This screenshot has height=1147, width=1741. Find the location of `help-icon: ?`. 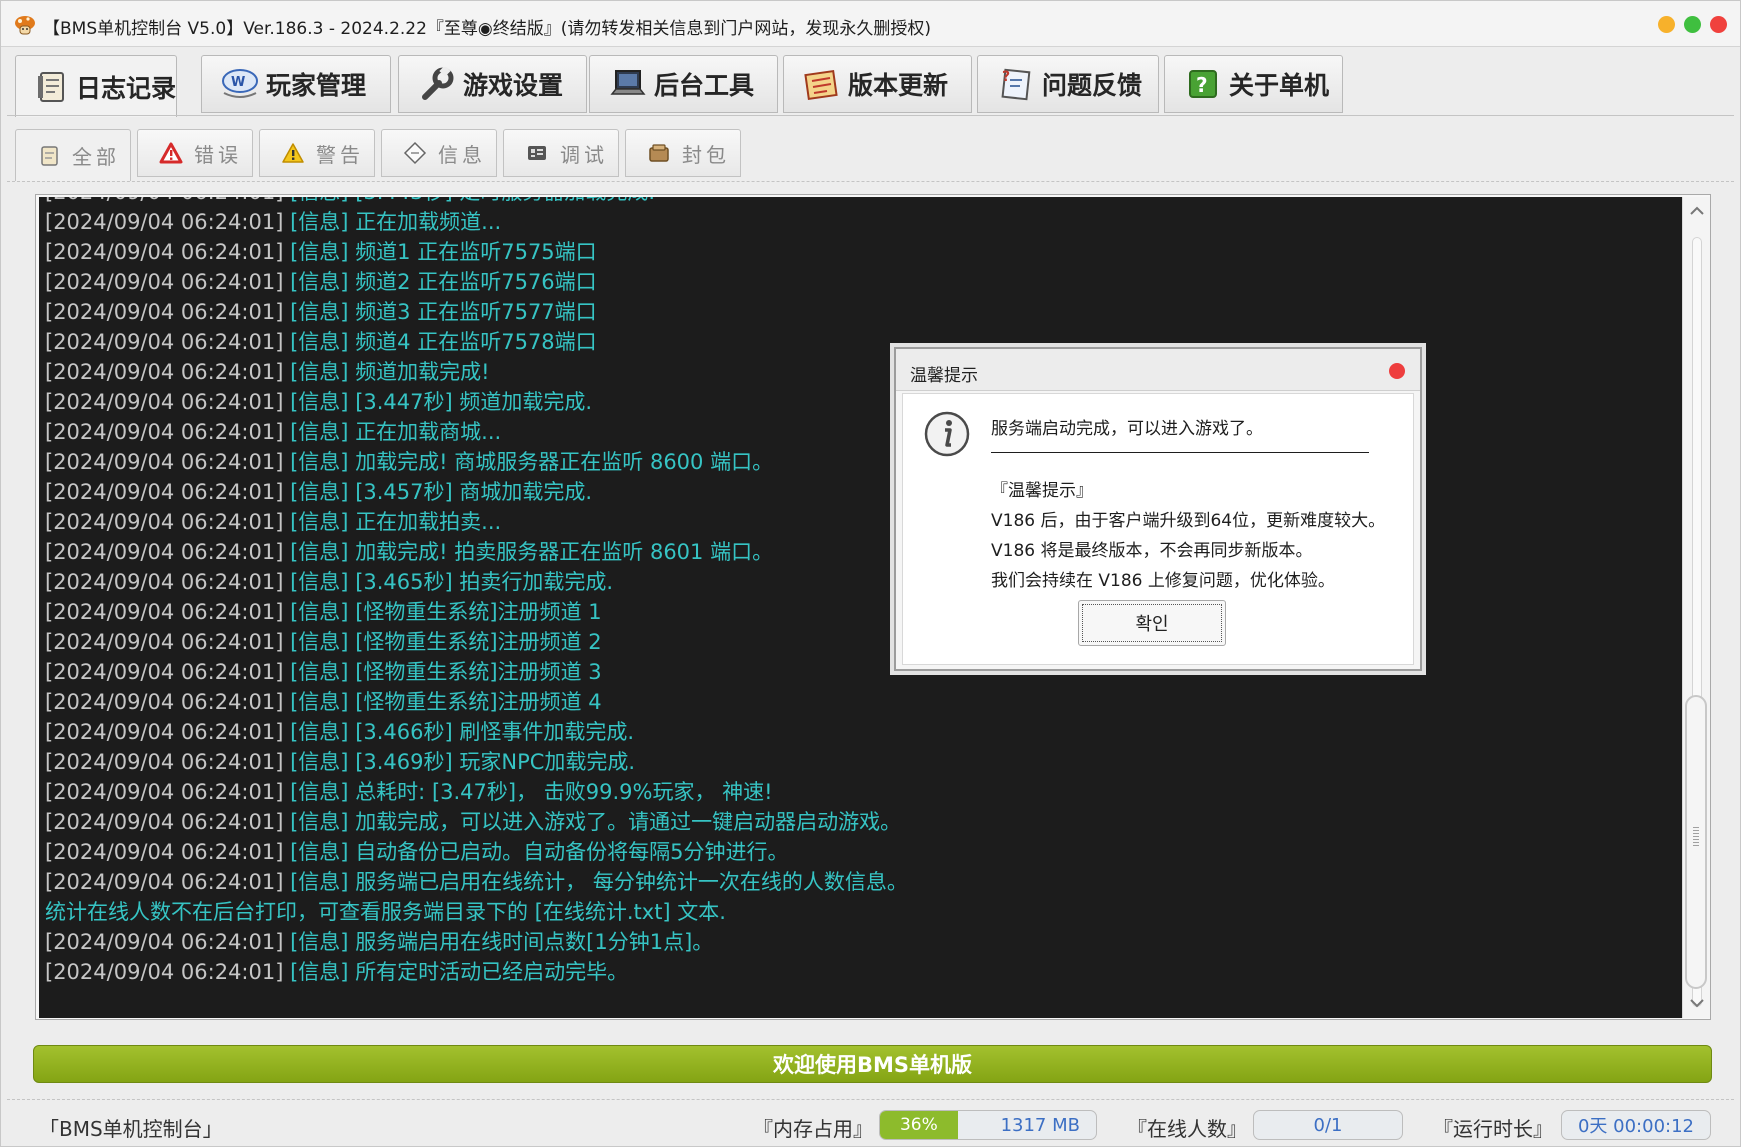

help-icon: ? is located at coordinates (1203, 84).